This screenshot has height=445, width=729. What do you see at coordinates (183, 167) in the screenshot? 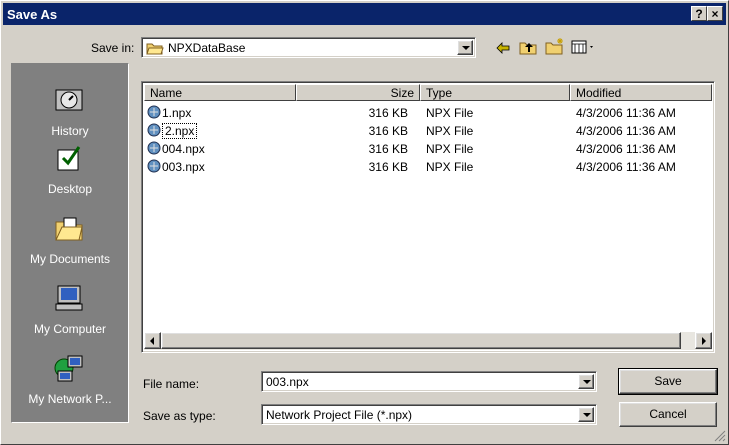
I see `file-name: 003.npx` at bounding box center [183, 167].